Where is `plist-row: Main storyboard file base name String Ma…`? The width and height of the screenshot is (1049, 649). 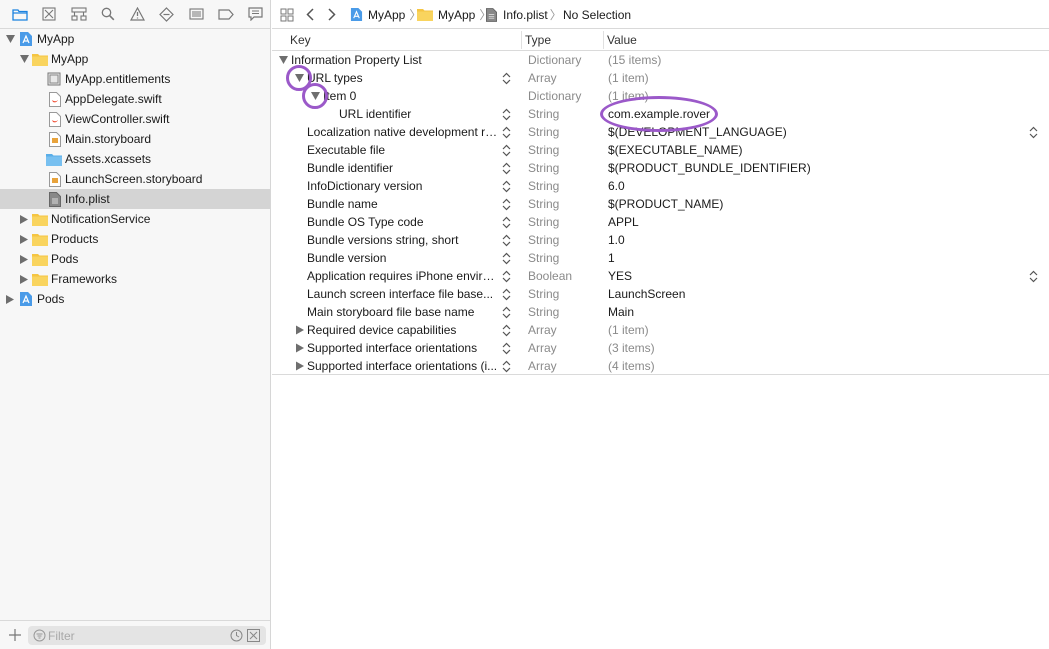
plist-row: Main storyboard file base name String Ma… is located at coordinates (660, 312).